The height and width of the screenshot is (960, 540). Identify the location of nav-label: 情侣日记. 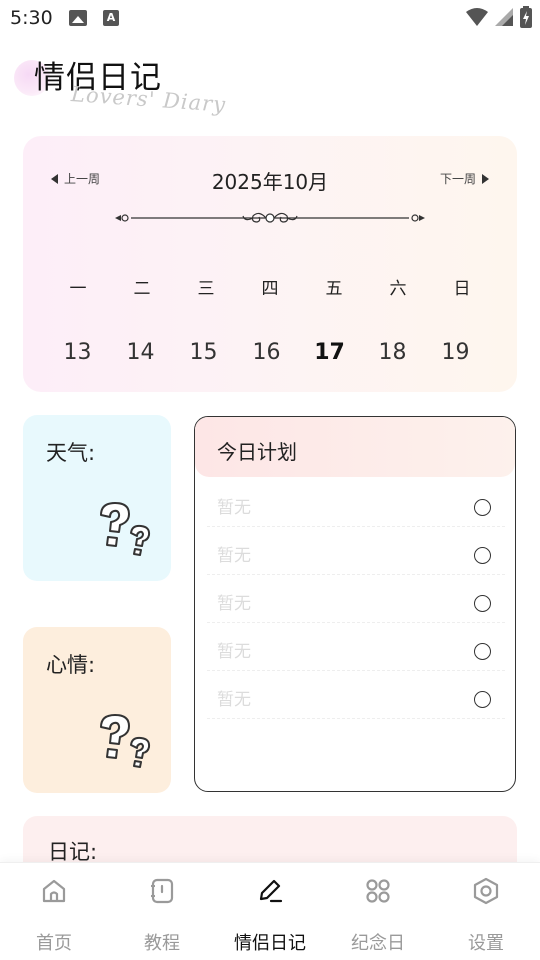
(270, 943).